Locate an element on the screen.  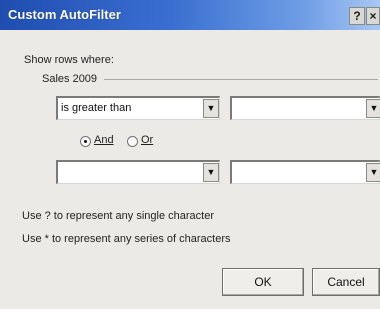
operator-1-dropdown: is greater than ▼ is located at coordinates (138, 108).